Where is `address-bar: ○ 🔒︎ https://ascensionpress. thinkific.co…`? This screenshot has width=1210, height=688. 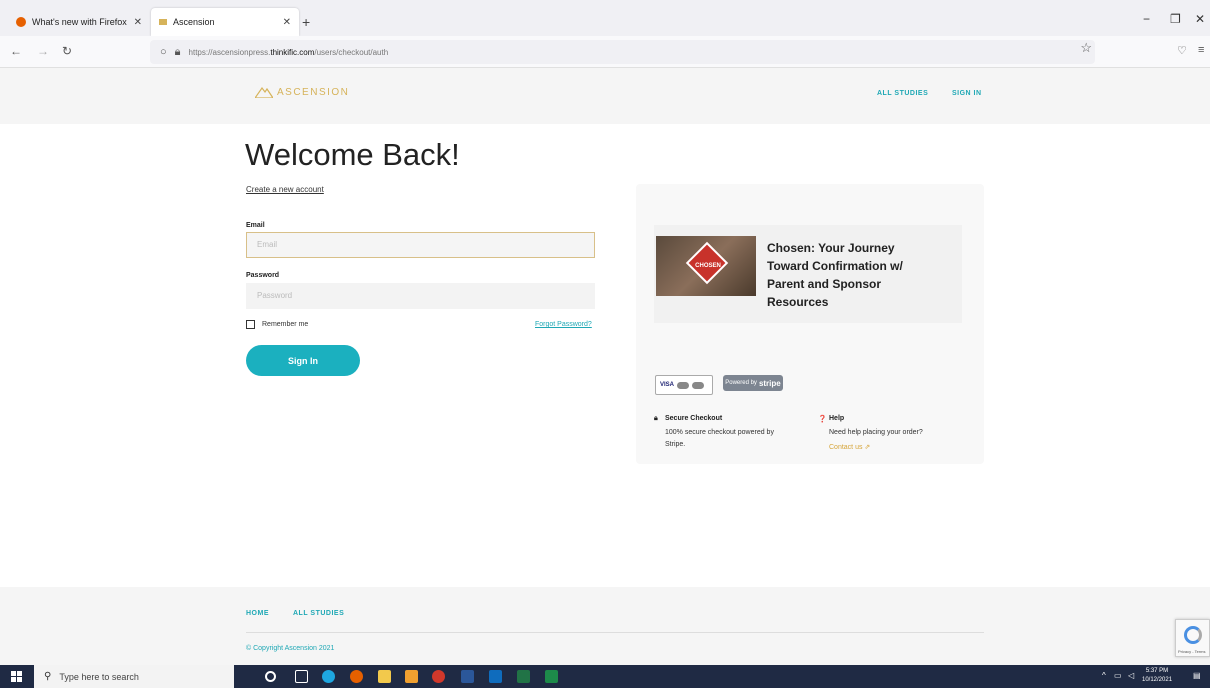 address-bar: ○ 🔒︎ https://ascensionpress. thinkific.co… is located at coordinates (622, 52).